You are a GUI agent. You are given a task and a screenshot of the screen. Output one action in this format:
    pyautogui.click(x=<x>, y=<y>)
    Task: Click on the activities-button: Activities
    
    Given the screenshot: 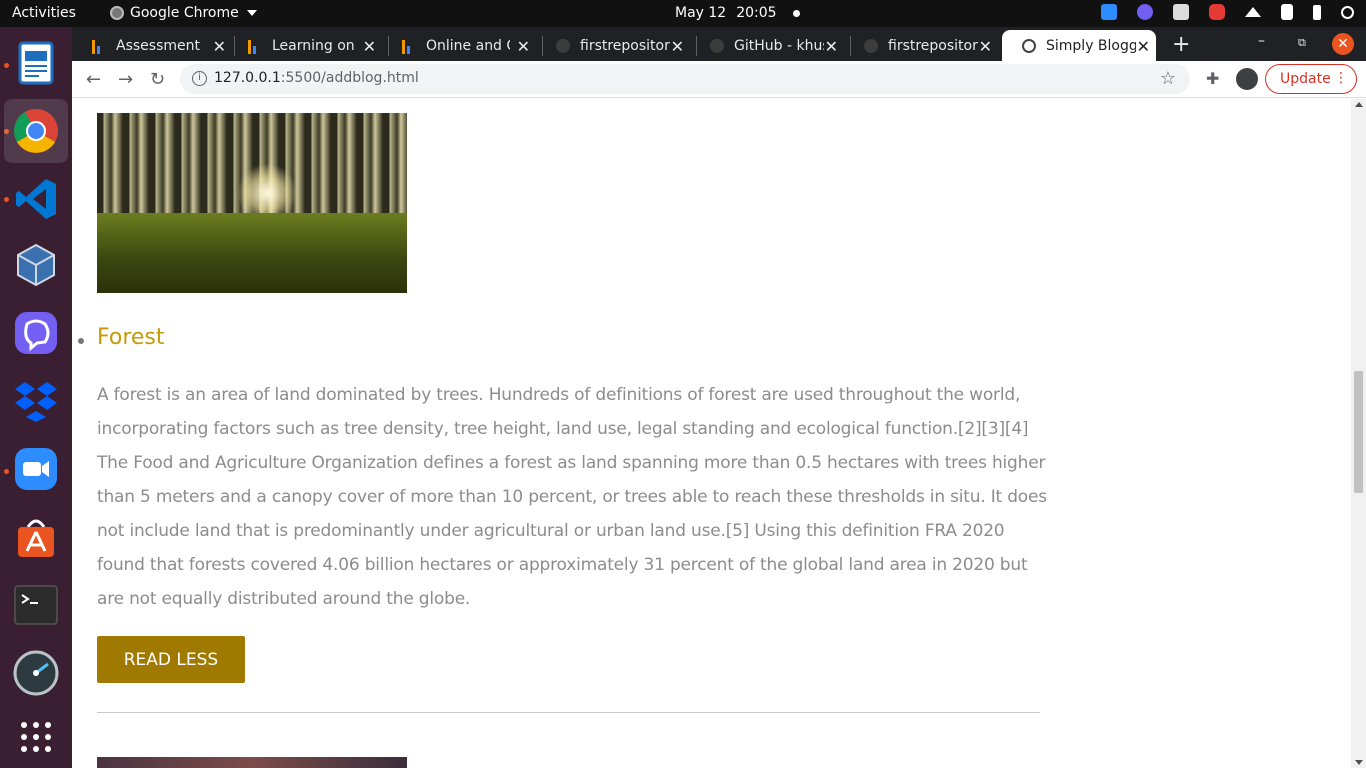 What is the action you would take?
    pyautogui.click(x=44, y=13)
    